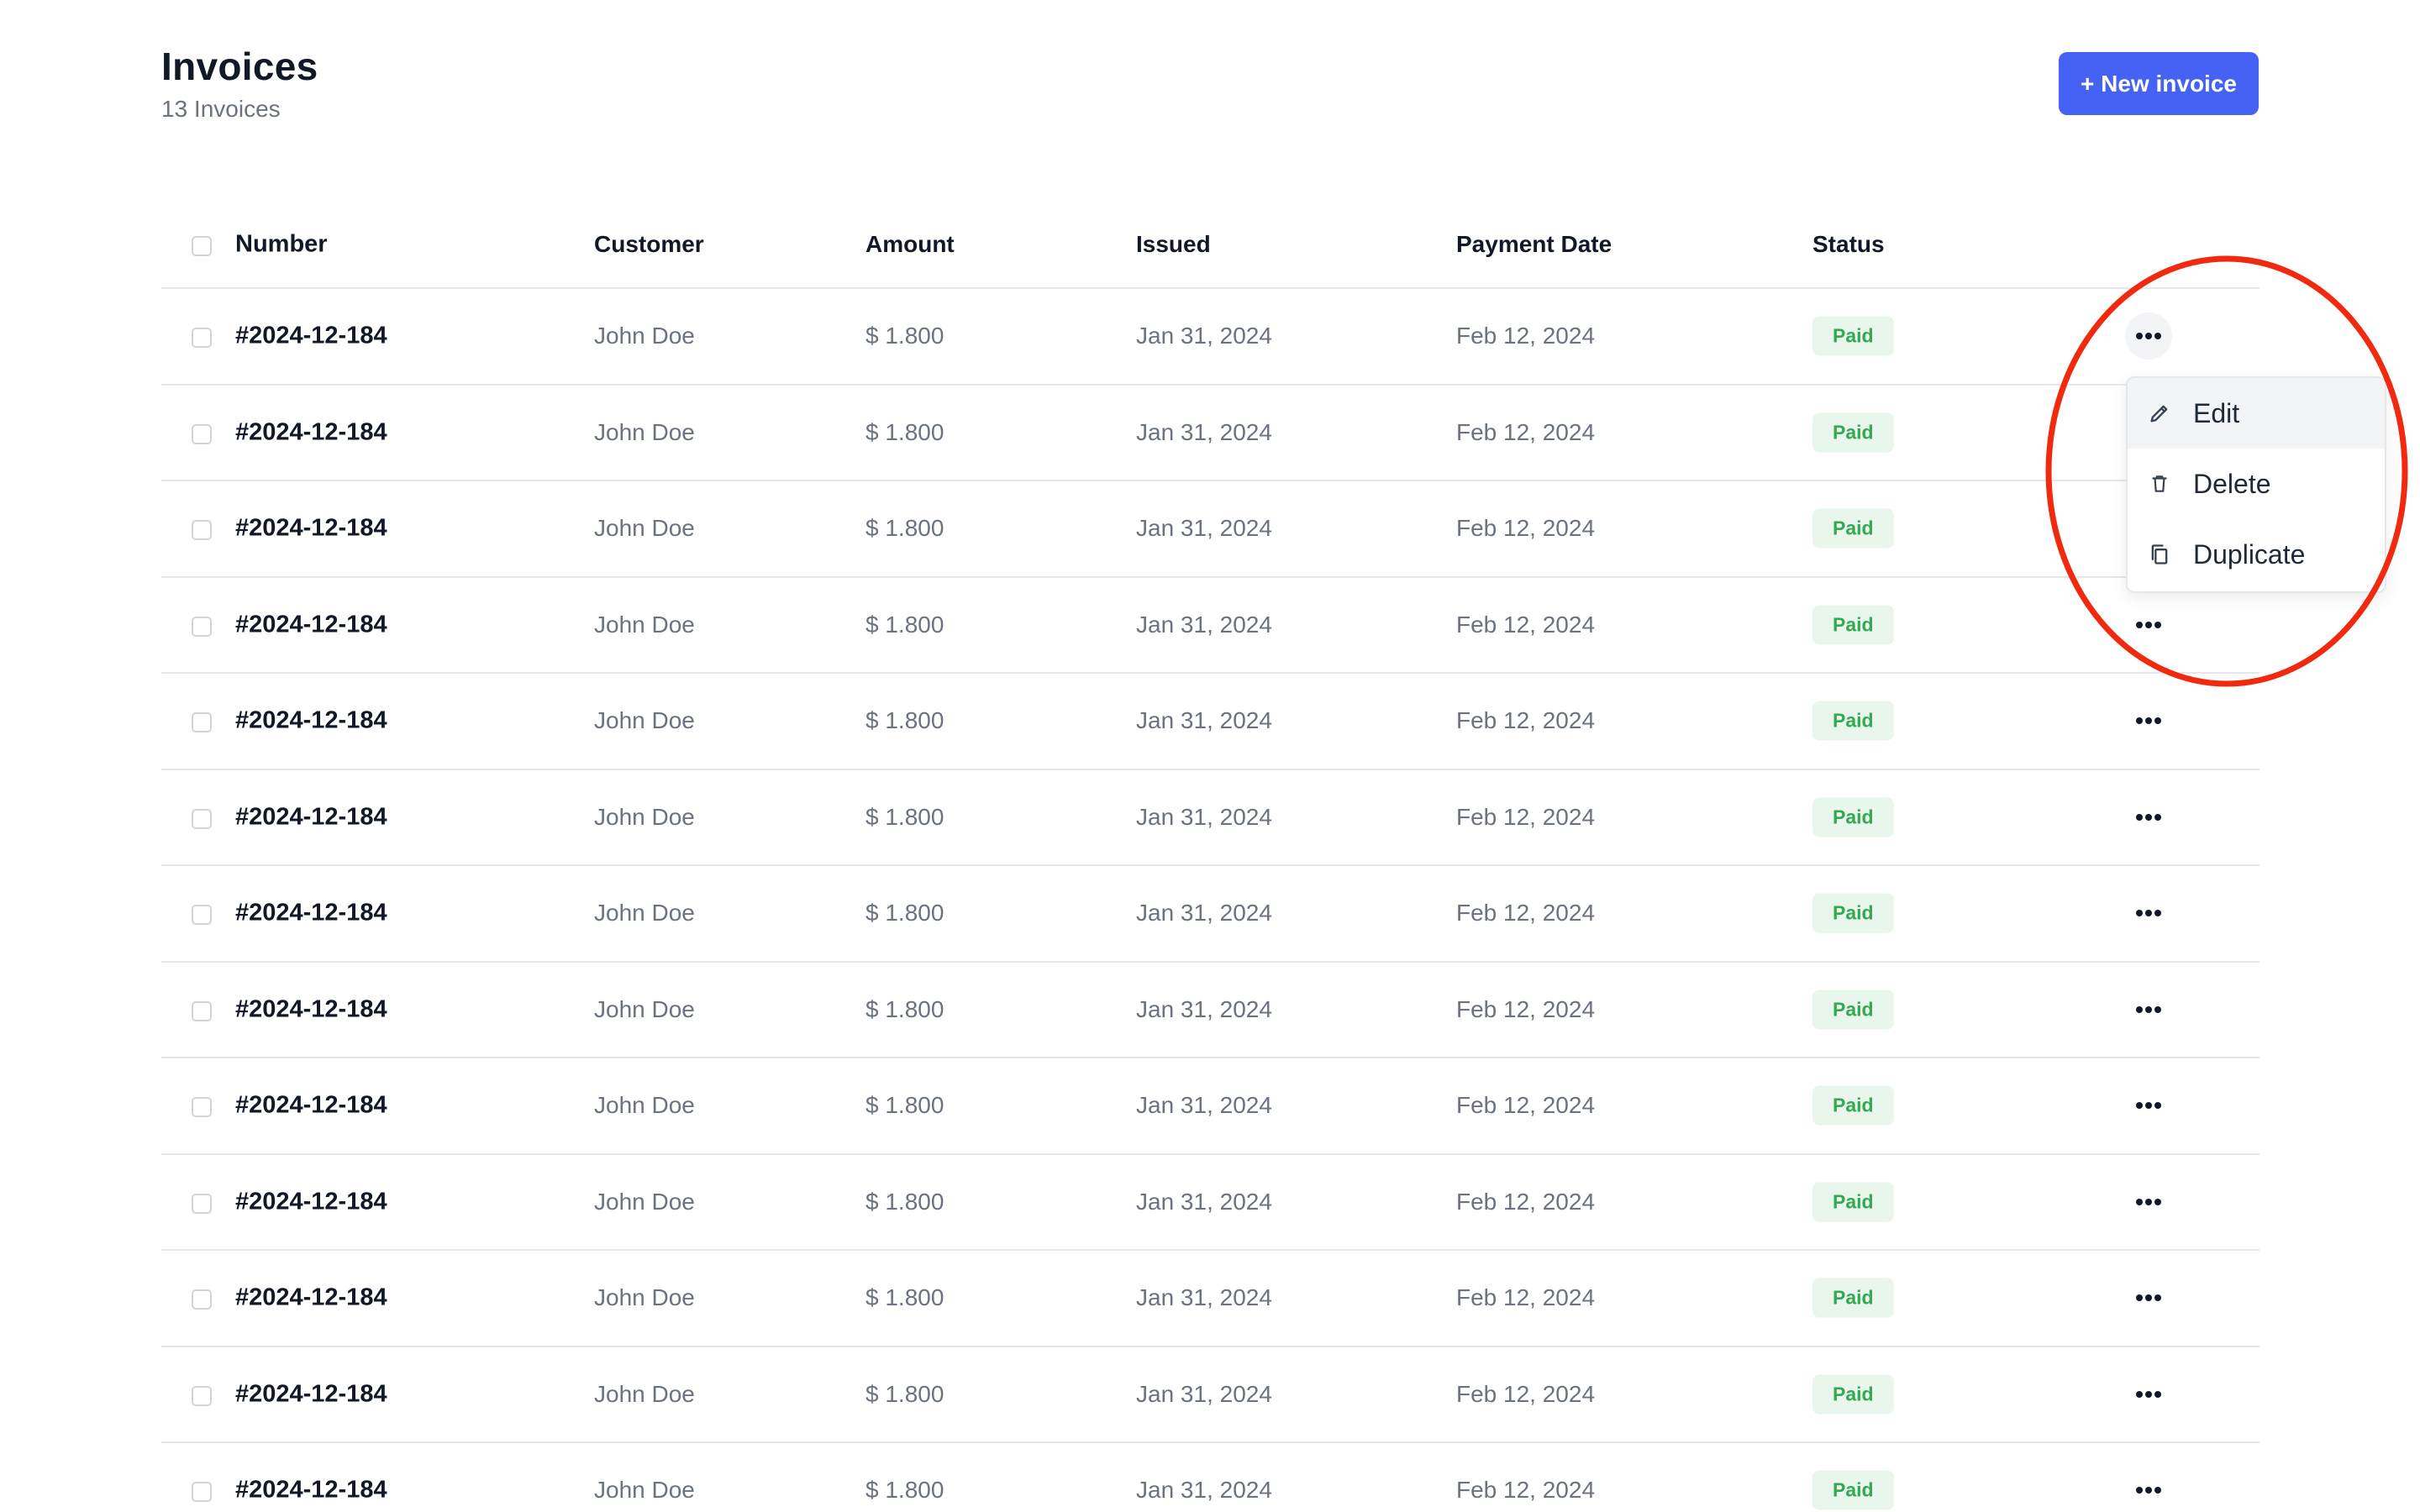  What do you see at coordinates (2256, 413) in the screenshot?
I see `menu-item-edit: Edit` at bounding box center [2256, 413].